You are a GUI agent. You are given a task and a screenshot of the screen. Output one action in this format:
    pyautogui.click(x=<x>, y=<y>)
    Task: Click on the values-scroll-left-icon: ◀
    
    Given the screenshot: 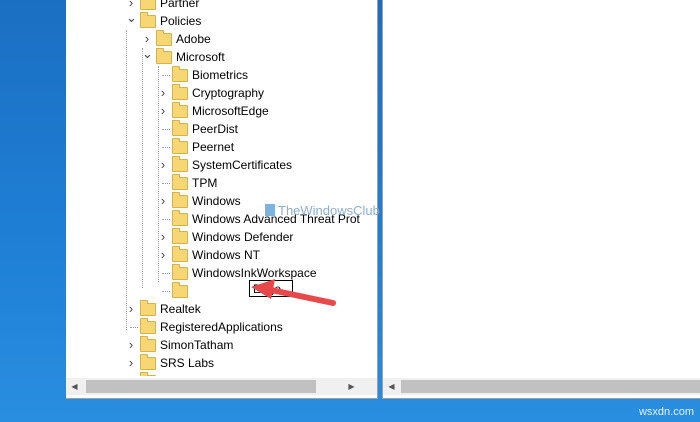 What is the action you would take?
    pyautogui.click(x=391, y=386)
    